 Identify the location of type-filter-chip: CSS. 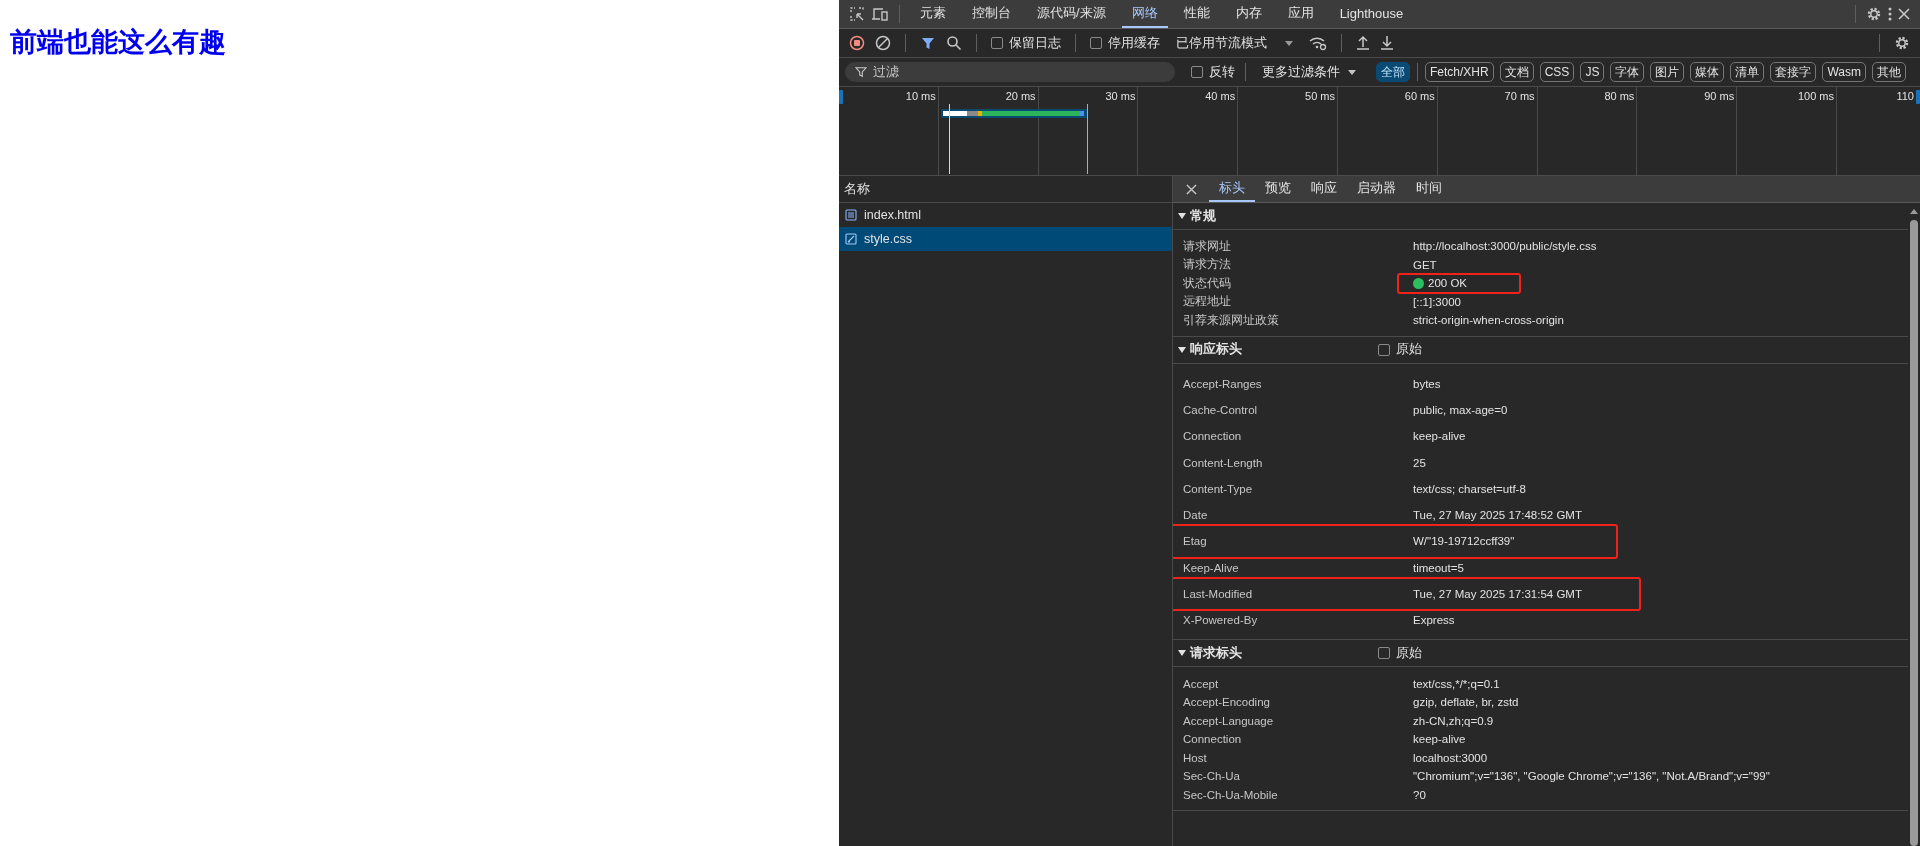
(1557, 72).